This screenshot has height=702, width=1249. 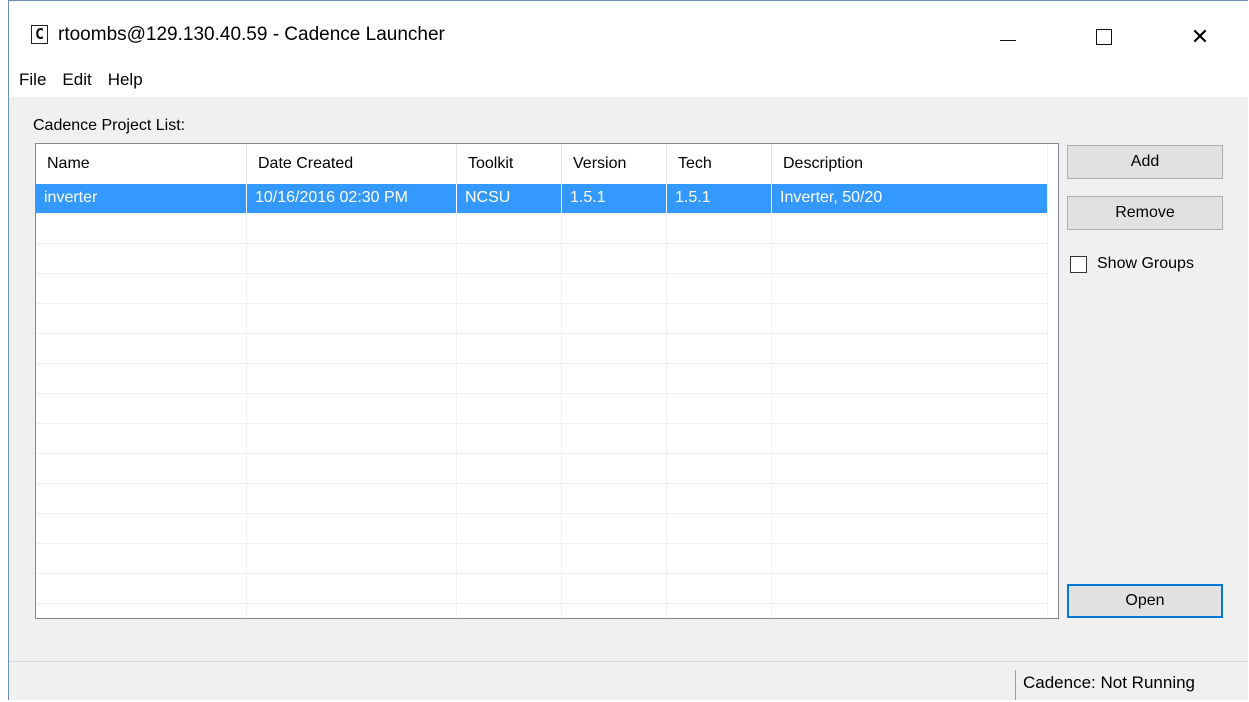 What do you see at coordinates (141, 198) in the screenshot?
I see `table-cell: inverter` at bounding box center [141, 198].